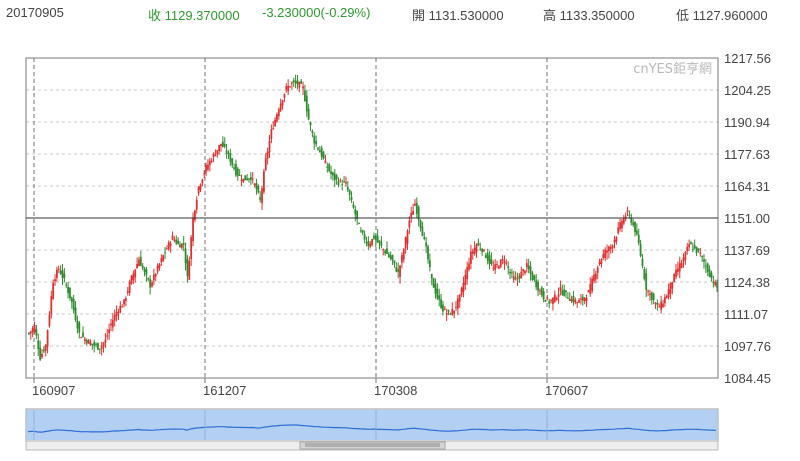 The image size is (800, 461). I want to click on y-tick-label: 1097.76, so click(747, 346).